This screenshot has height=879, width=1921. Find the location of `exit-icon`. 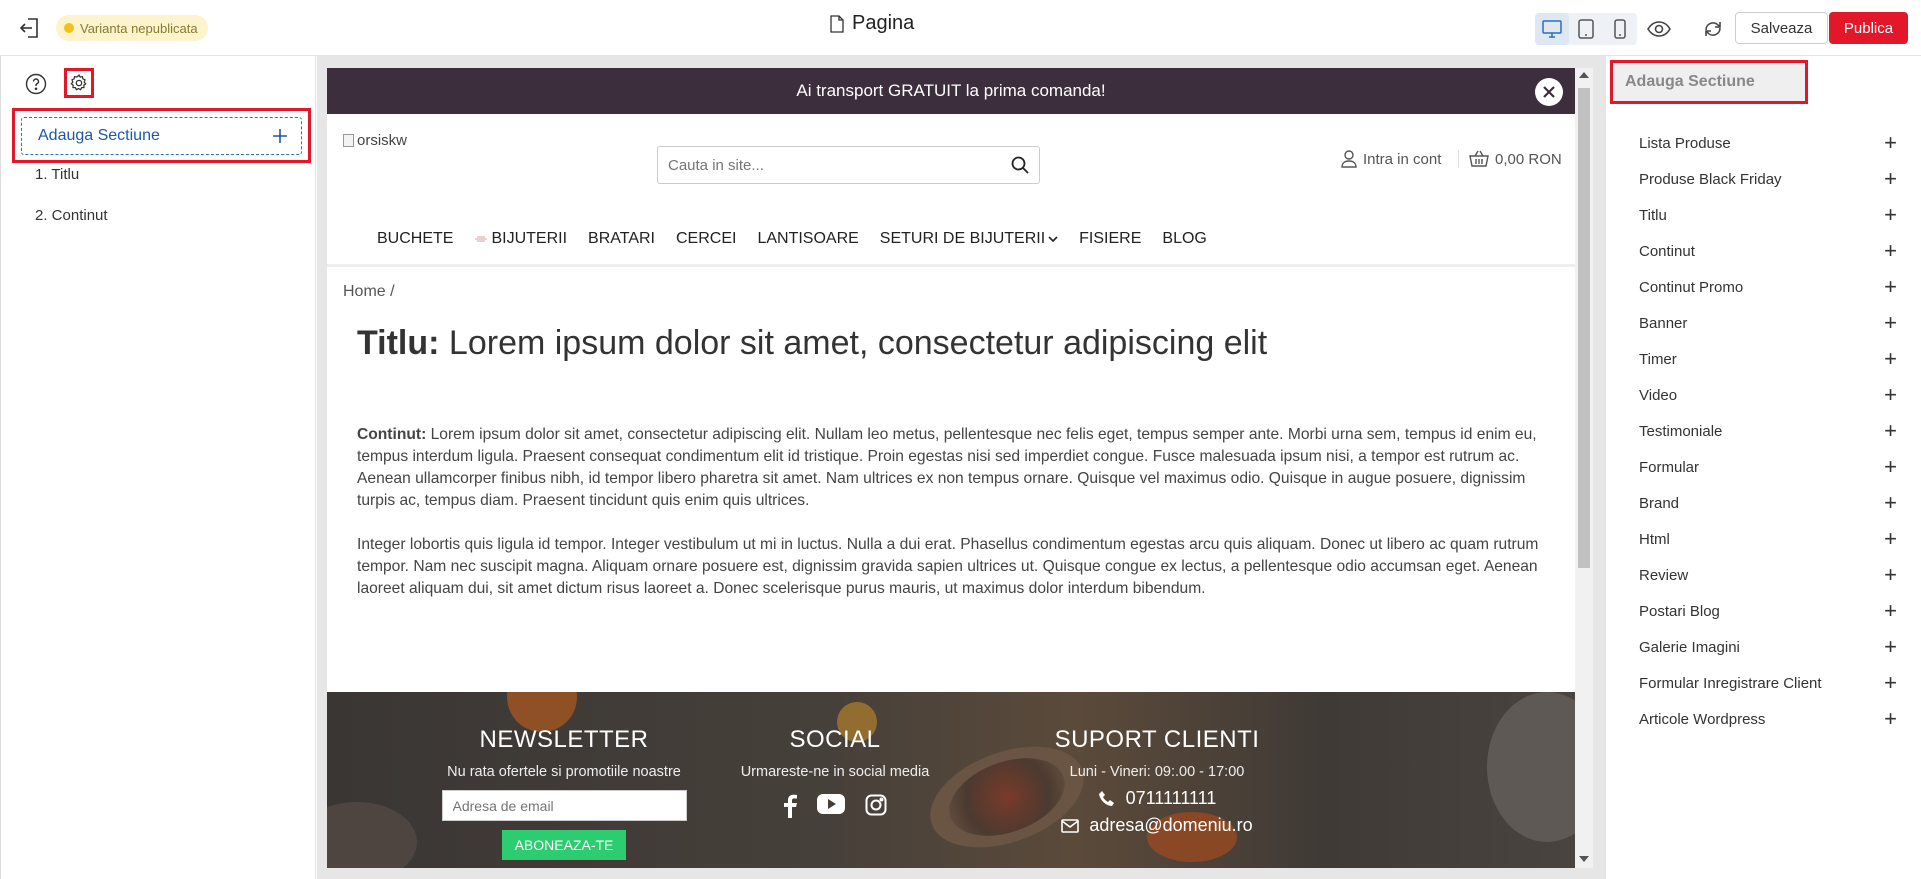

exit-icon is located at coordinates (28, 28).